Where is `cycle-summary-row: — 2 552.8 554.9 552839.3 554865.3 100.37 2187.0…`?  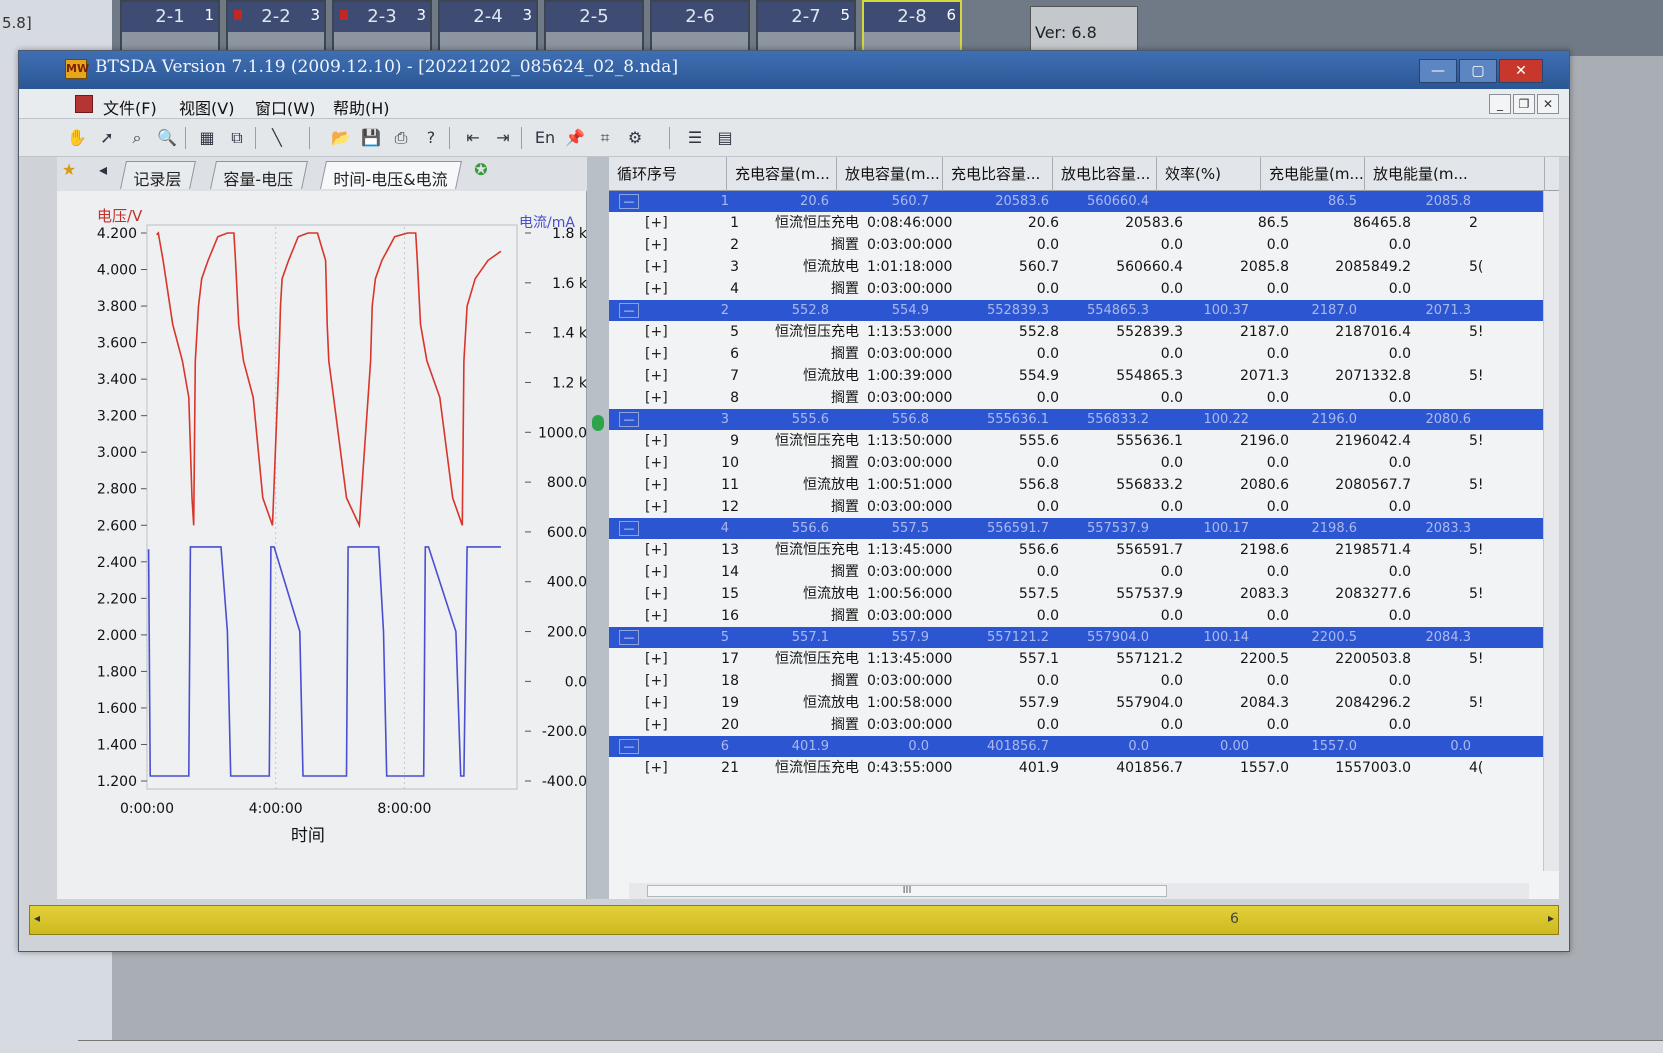 cycle-summary-row: — 2 552.8 554.9 552839.3 554865.3 100.37 2187.0… is located at coordinates (1084, 310).